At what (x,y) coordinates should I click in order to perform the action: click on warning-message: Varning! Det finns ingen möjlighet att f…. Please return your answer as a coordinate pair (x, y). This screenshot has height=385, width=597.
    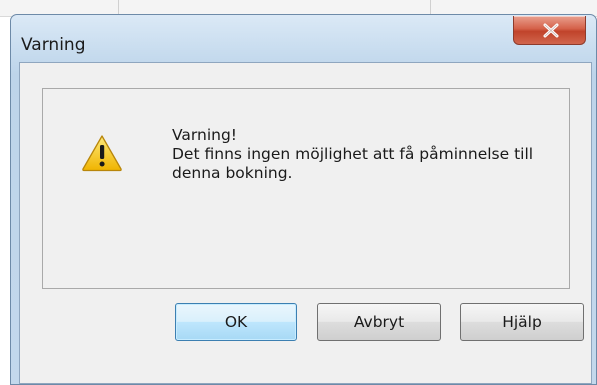
    Looking at the image, I should click on (367, 154).